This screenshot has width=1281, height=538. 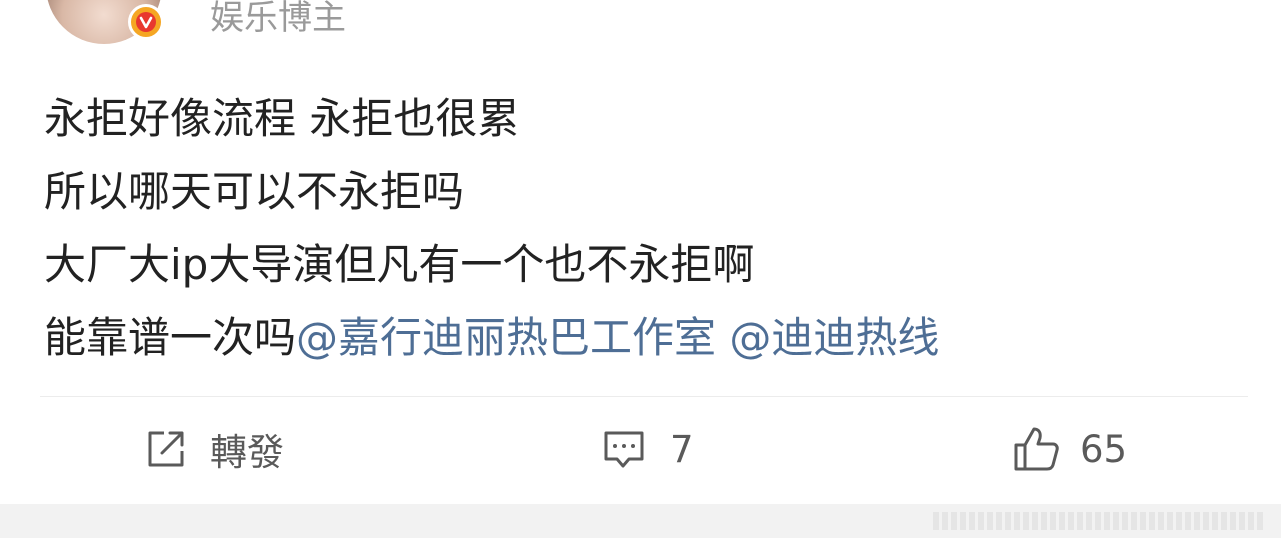 I want to click on post-line-4: 能靠谱一次吗@嘉行迪丽热巴工作室 @迪迪热线, so click(x=644, y=337).